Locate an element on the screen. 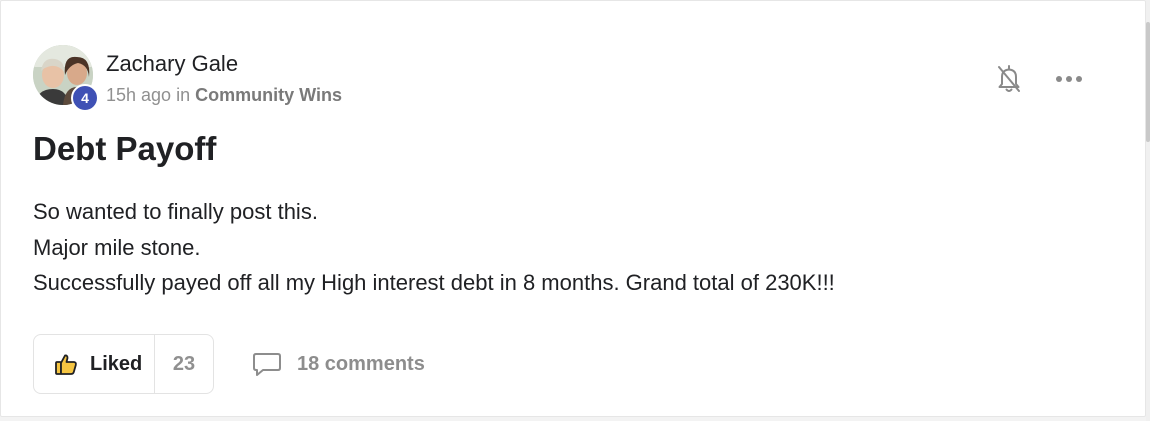 The height and width of the screenshot is (421, 1150). post-time: 15h ago is located at coordinates (139, 95).